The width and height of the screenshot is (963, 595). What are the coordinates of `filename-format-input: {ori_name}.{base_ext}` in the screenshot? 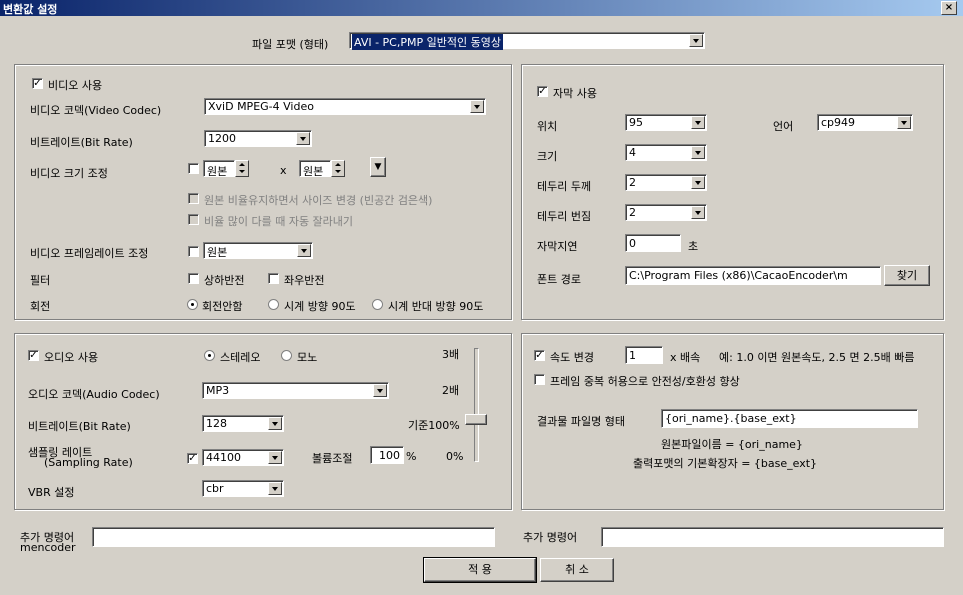 It's located at (789, 418).